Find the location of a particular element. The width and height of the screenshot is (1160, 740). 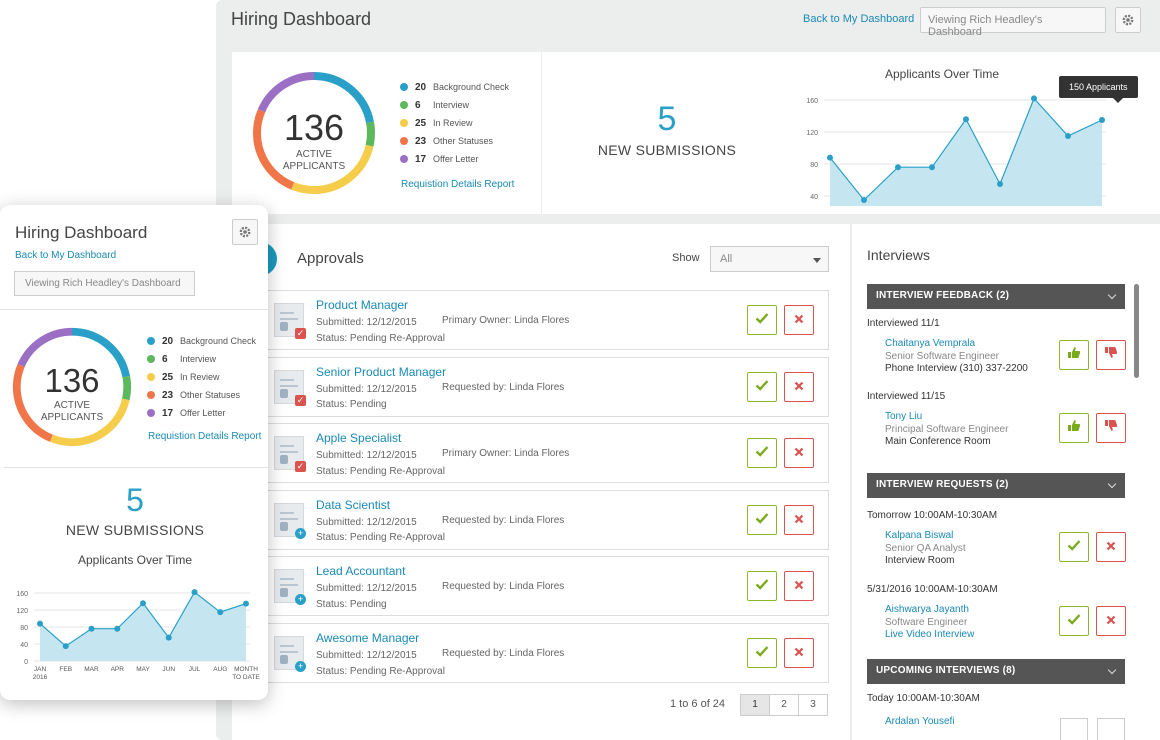

upcoming-note-button is located at coordinates (1111, 729).